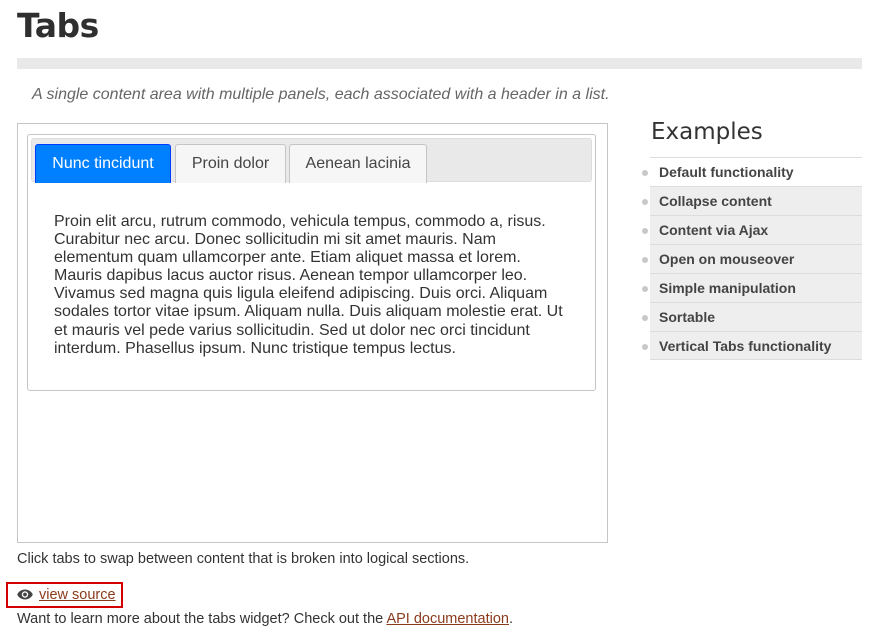 The height and width of the screenshot is (644, 875). I want to click on example-link-content-via-ajax: Content via Ajax, so click(752, 229).